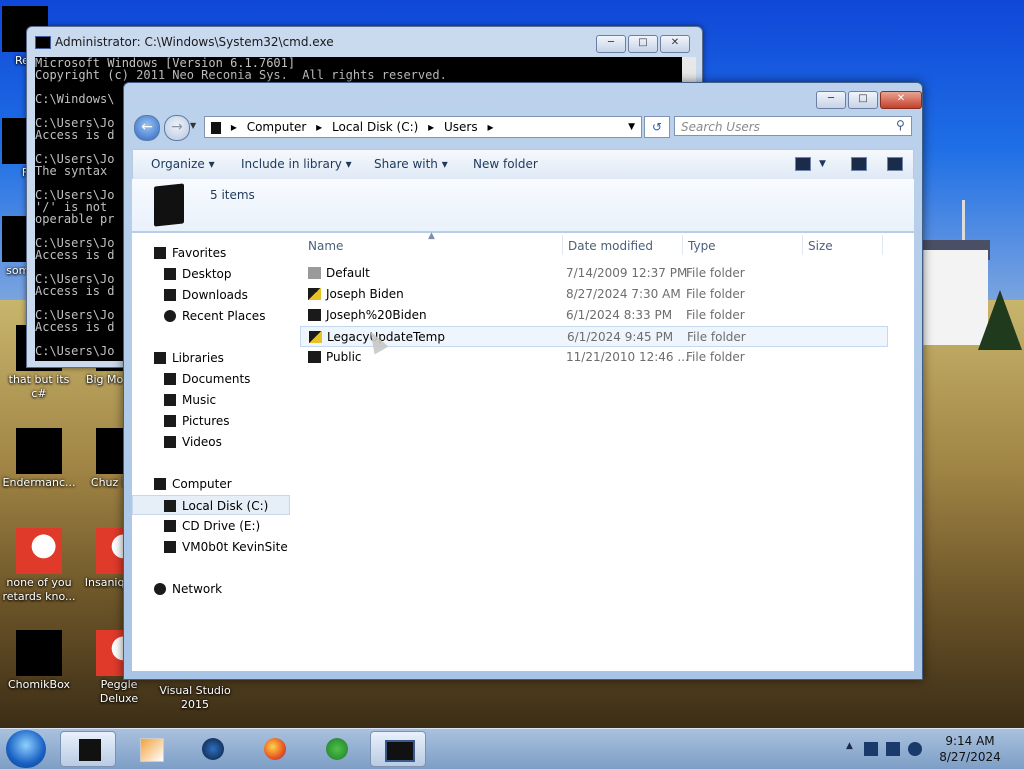 This screenshot has width=1024, height=769. Describe the element at coordinates (177, 128) in the screenshot. I see `forward-button: →` at that location.